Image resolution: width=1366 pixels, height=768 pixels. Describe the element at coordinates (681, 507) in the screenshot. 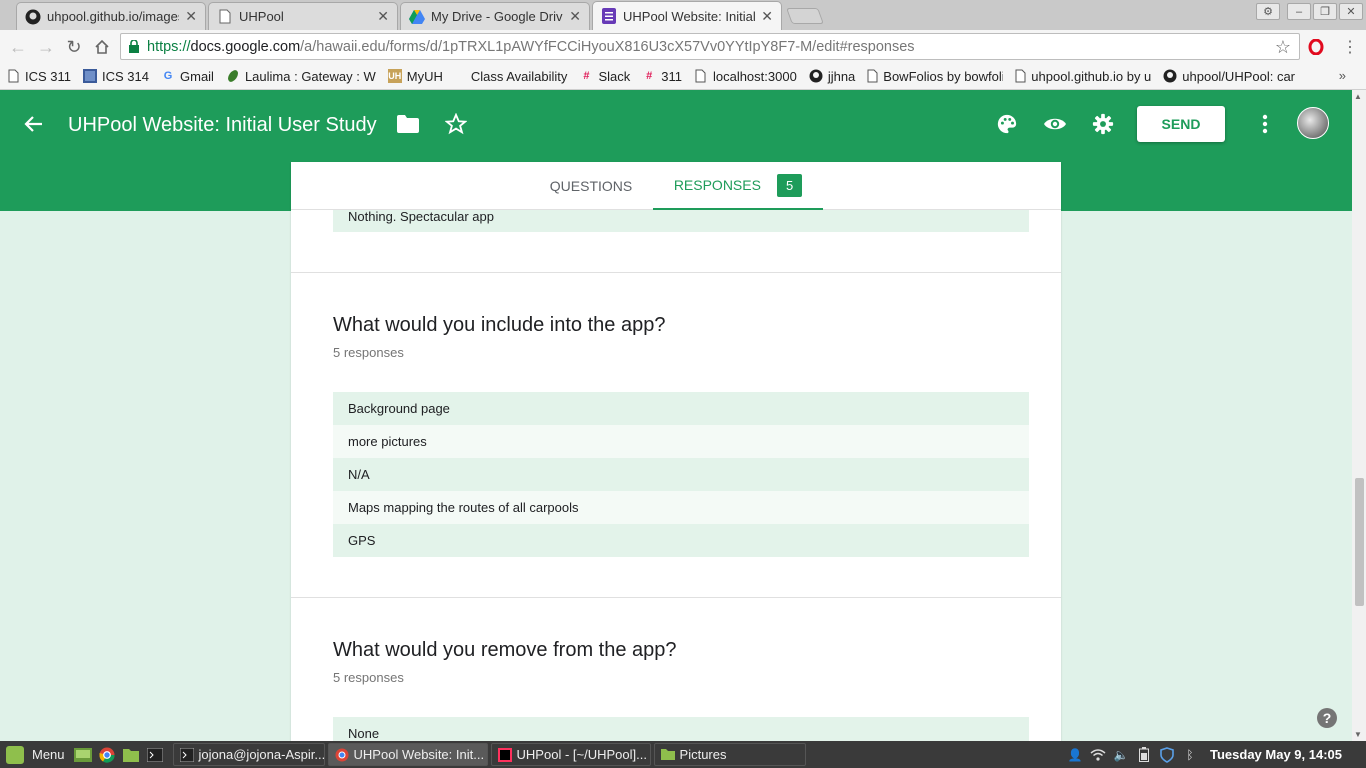

I see `list-item: Maps mapping the routes of all carpools` at that location.